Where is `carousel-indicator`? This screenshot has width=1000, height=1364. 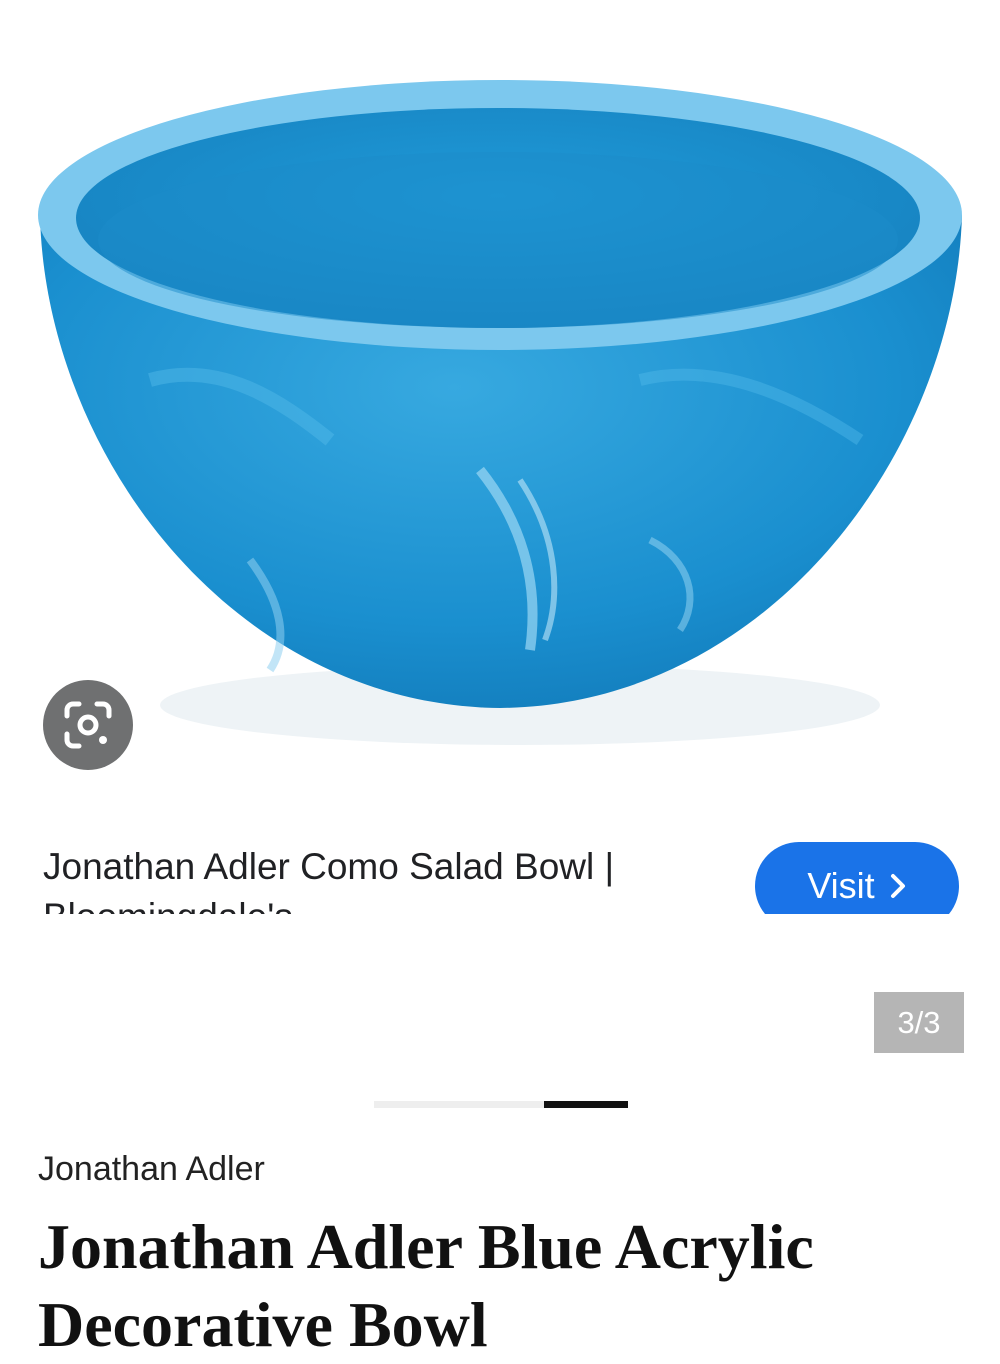
carousel-indicator is located at coordinates (501, 1104).